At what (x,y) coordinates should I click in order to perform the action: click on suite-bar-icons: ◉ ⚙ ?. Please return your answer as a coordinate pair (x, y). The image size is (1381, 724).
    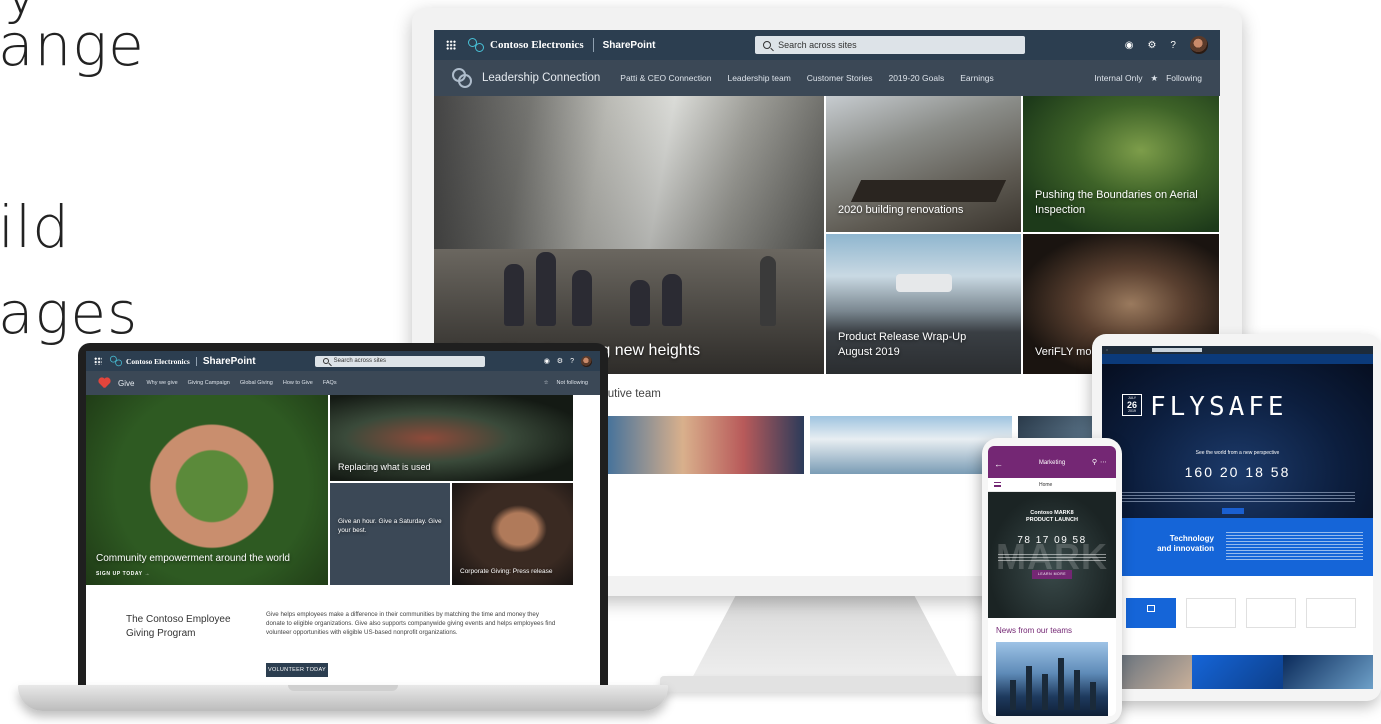
    Looking at the image, I should click on (568, 361).